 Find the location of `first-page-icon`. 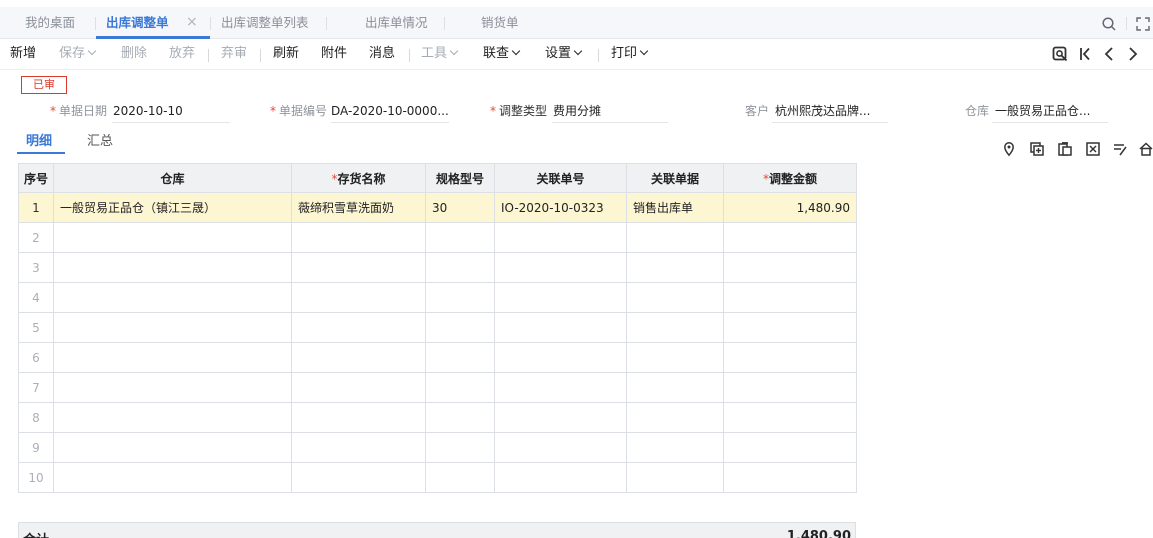

first-page-icon is located at coordinates (1085, 54).